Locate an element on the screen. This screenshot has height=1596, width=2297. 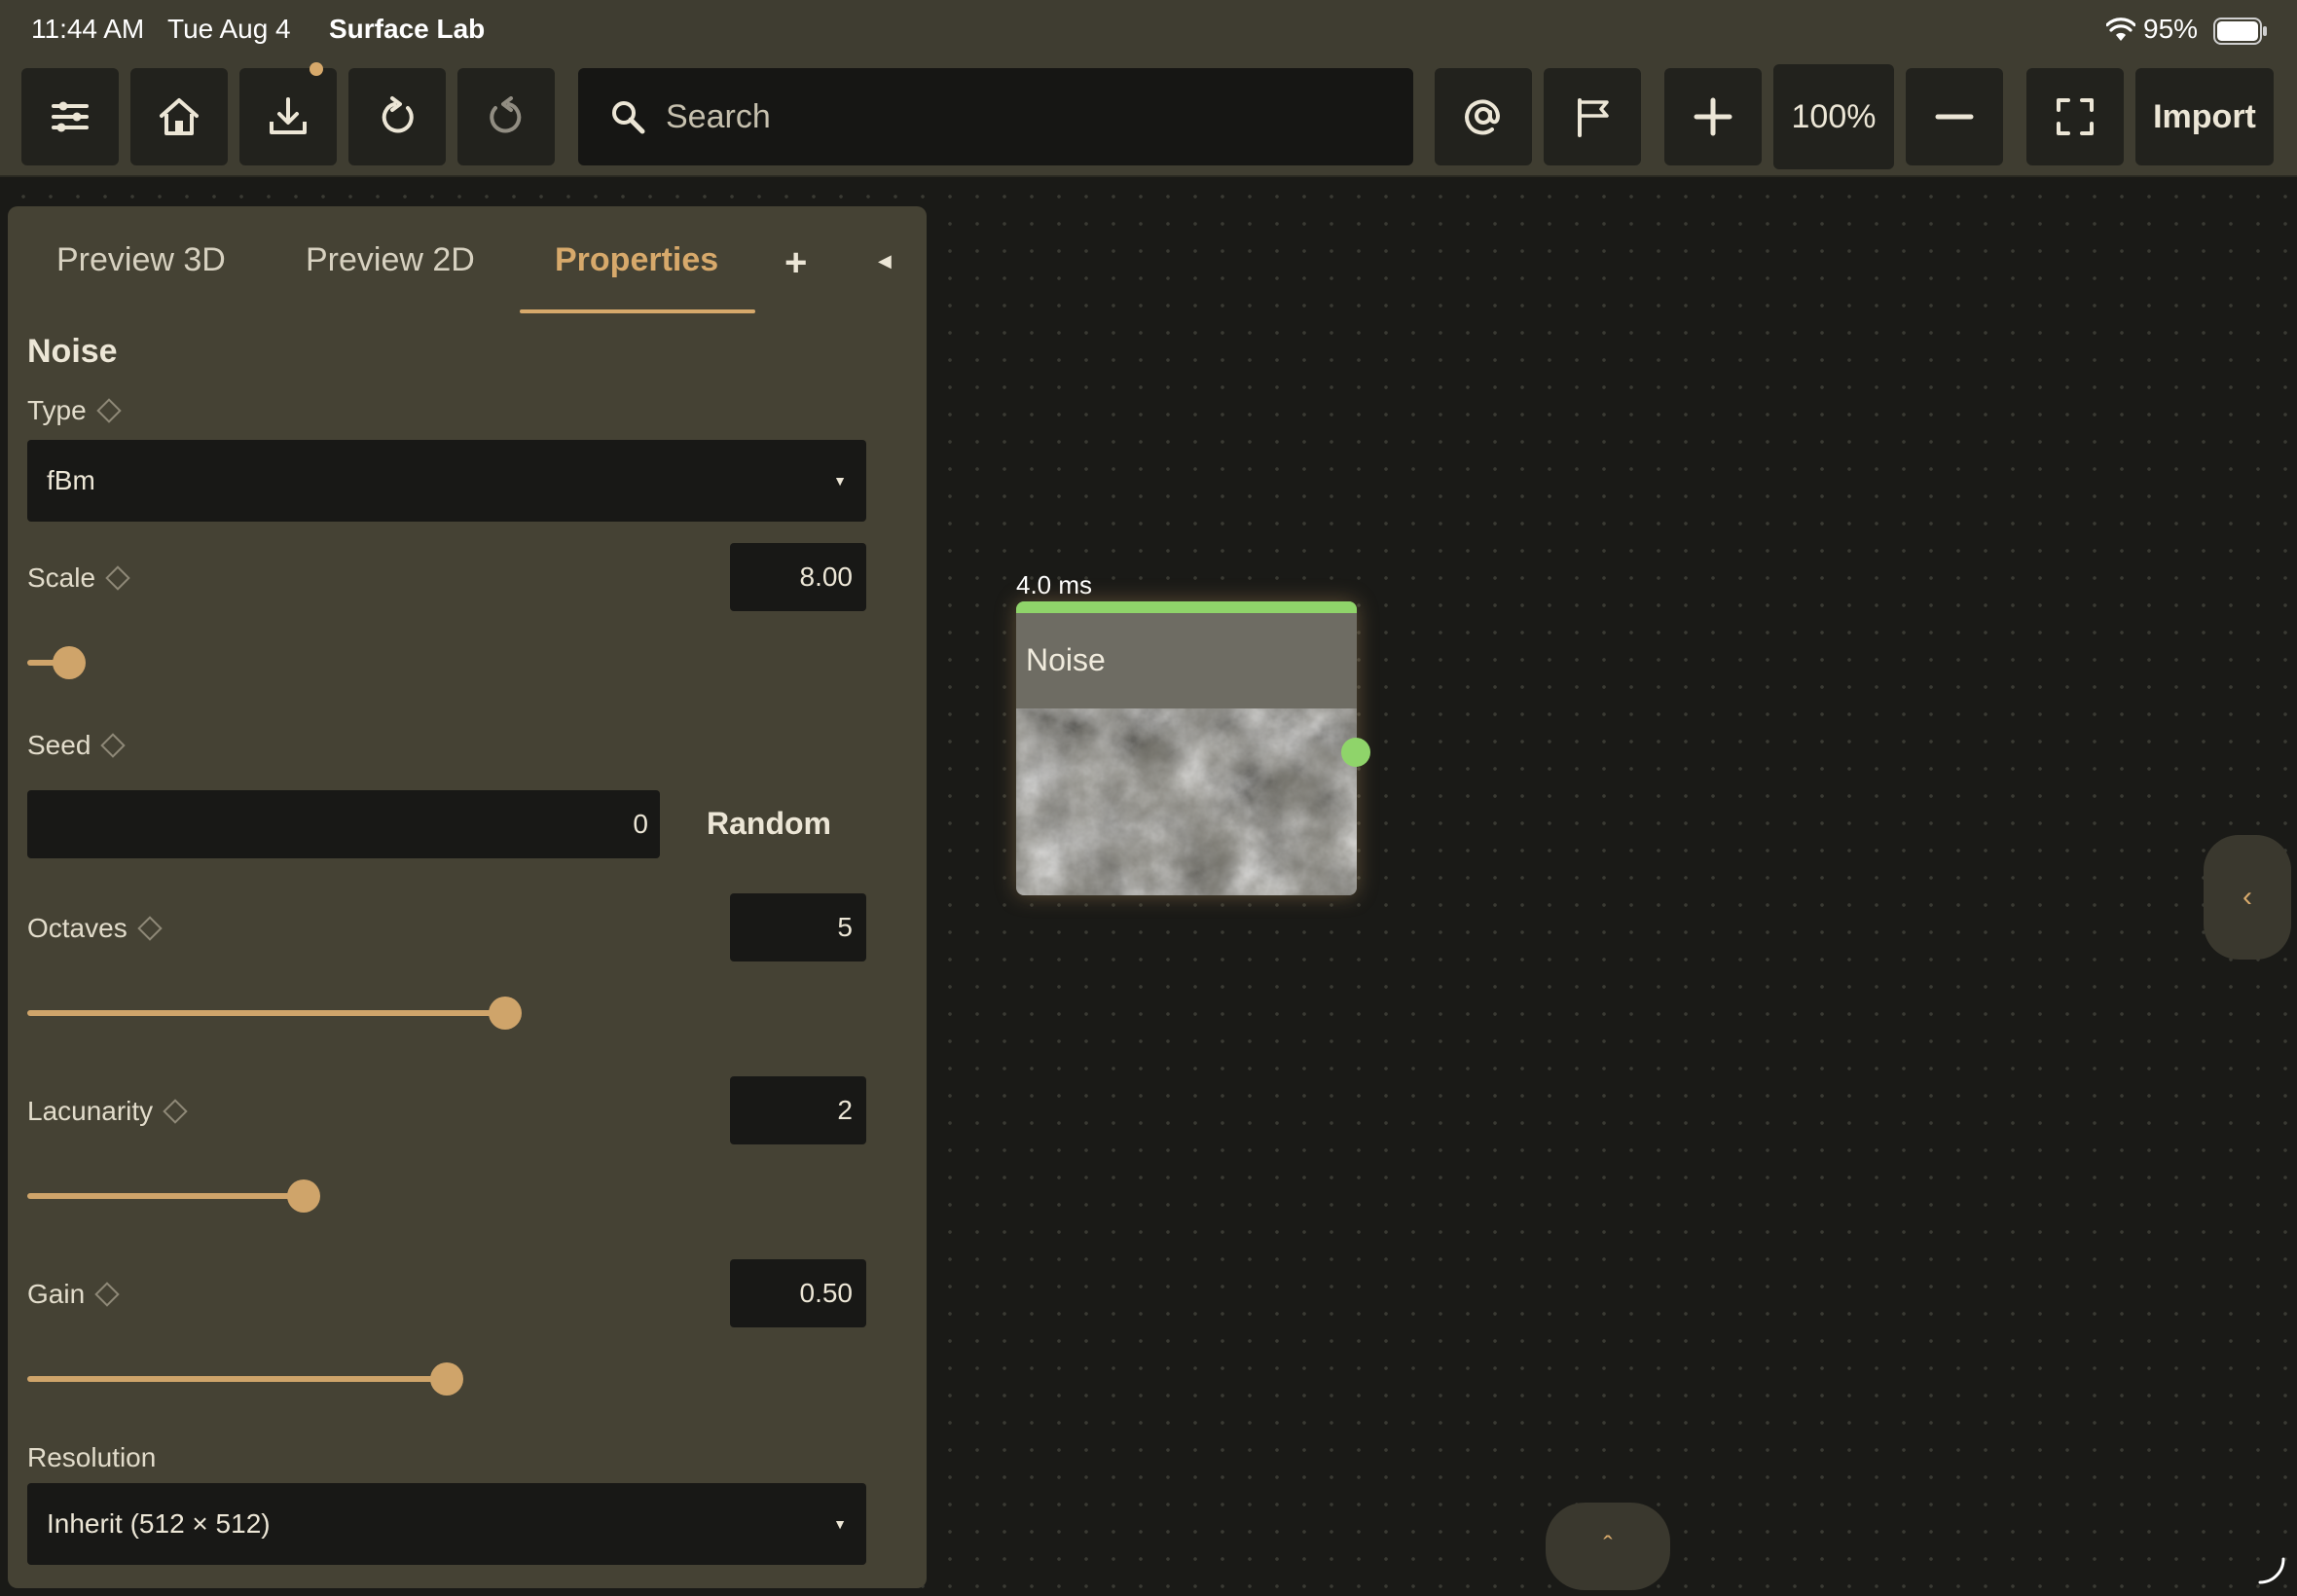
search-bar is located at coordinates (995, 116).